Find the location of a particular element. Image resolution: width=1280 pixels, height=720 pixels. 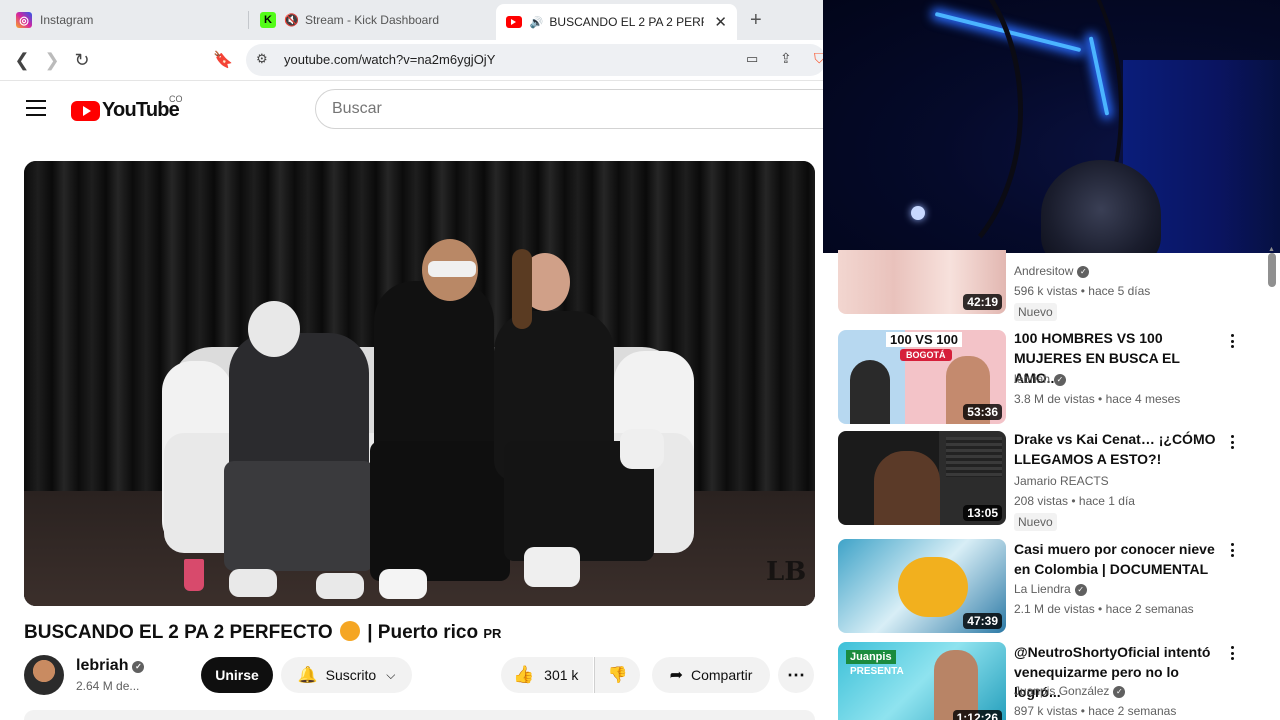

duration-badge: 53:36 is located at coordinates (982, 412).